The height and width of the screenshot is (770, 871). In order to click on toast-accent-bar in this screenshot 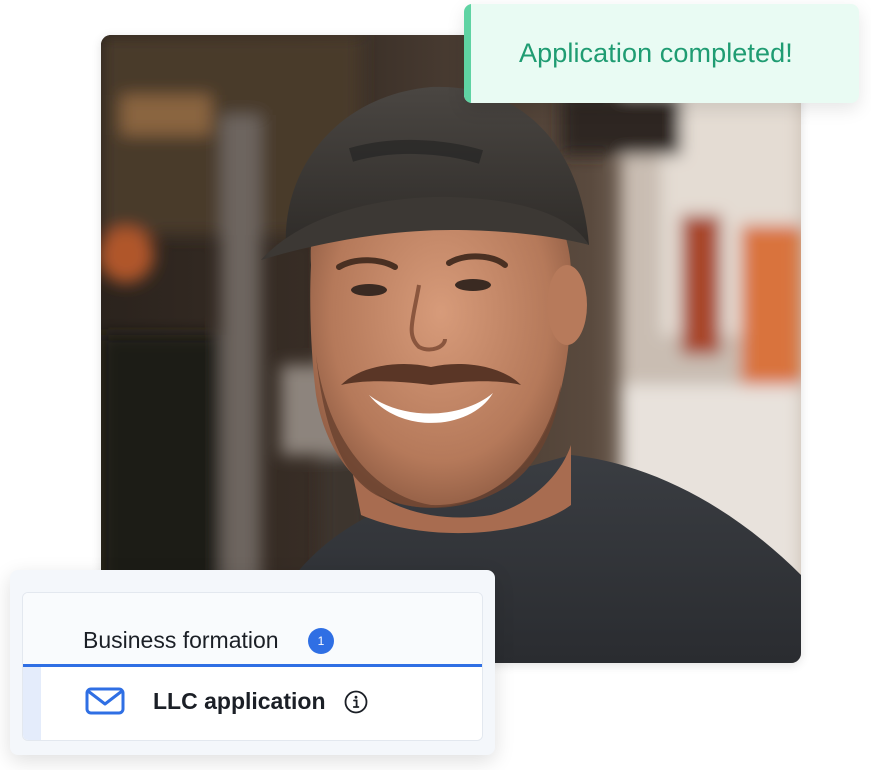, I will do `click(467, 53)`.